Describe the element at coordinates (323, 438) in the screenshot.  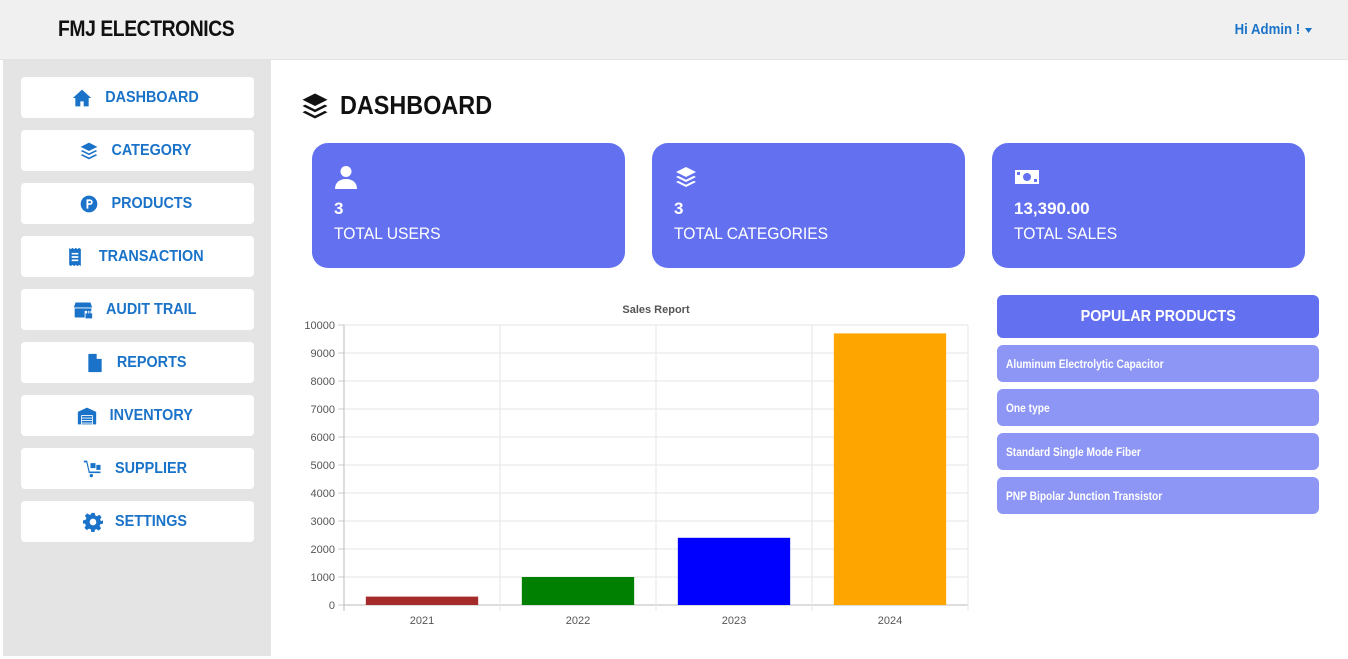
I see `y-tick-label: 6000` at that location.